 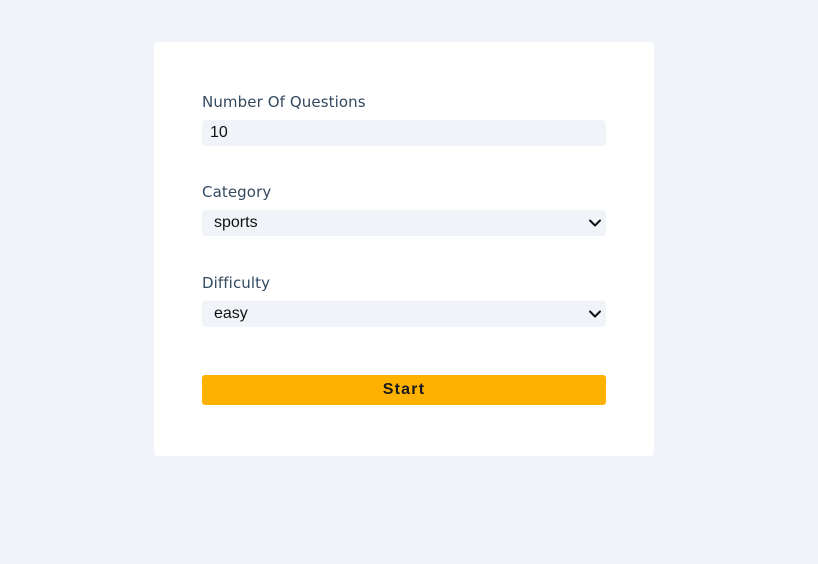 What do you see at coordinates (219, 132) in the screenshot?
I see `questions-value: 10` at bounding box center [219, 132].